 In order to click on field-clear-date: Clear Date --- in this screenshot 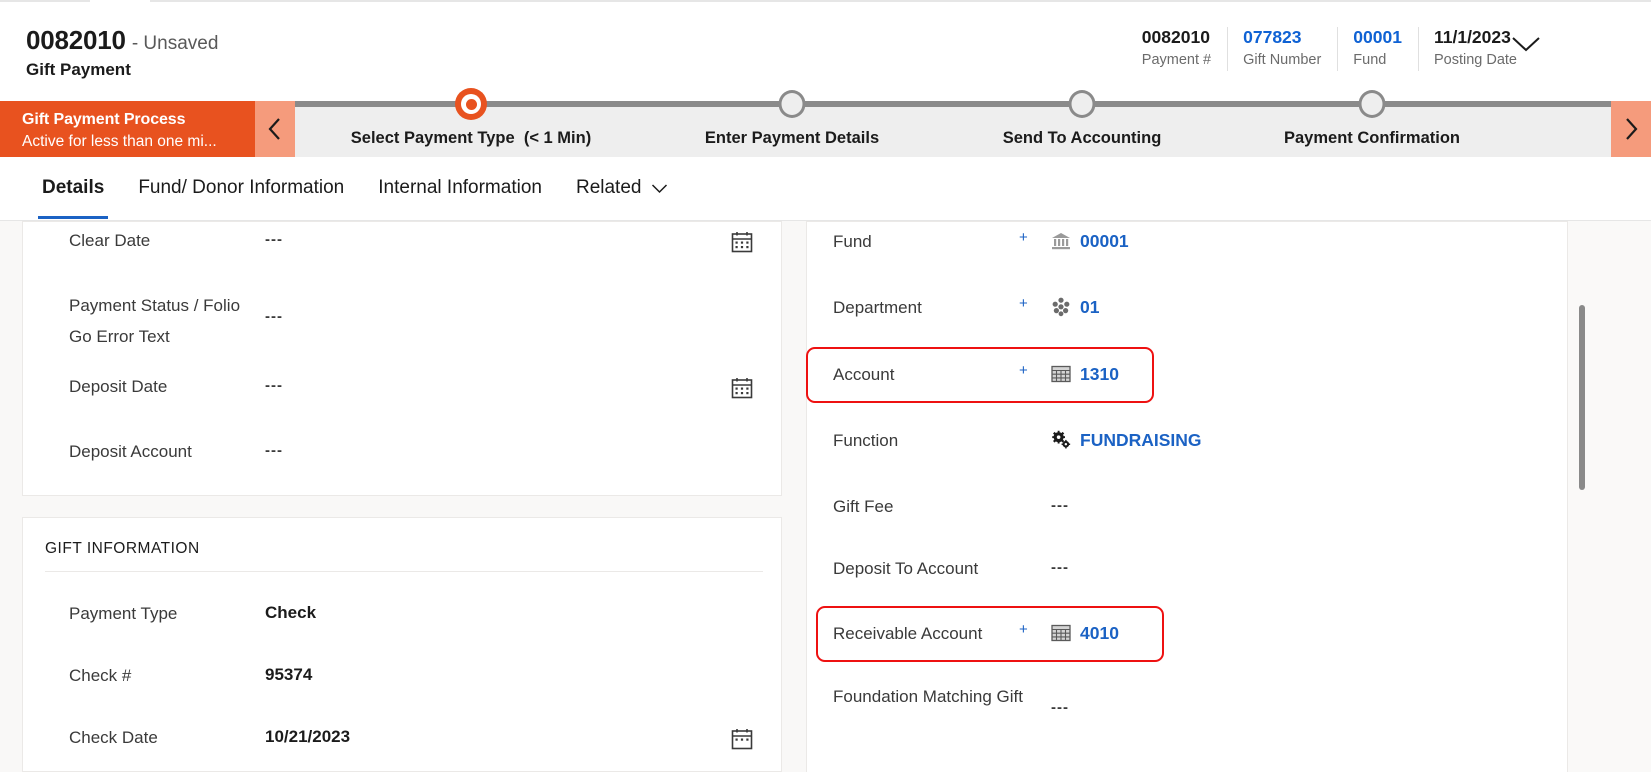, I will do `click(402, 240)`.